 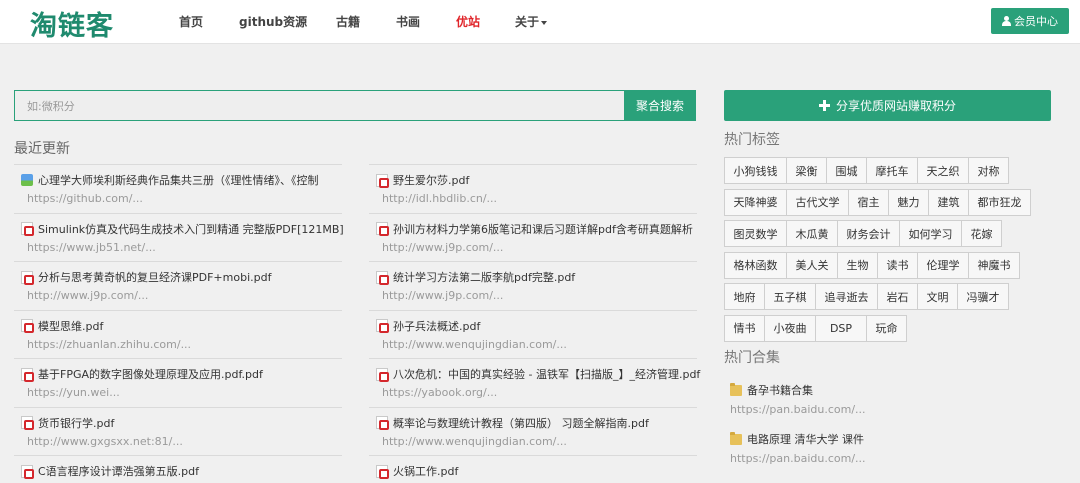 What do you see at coordinates (755, 265) in the screenshot?
I see `tag-item: 格林函数` at bounding box center [755, 265].